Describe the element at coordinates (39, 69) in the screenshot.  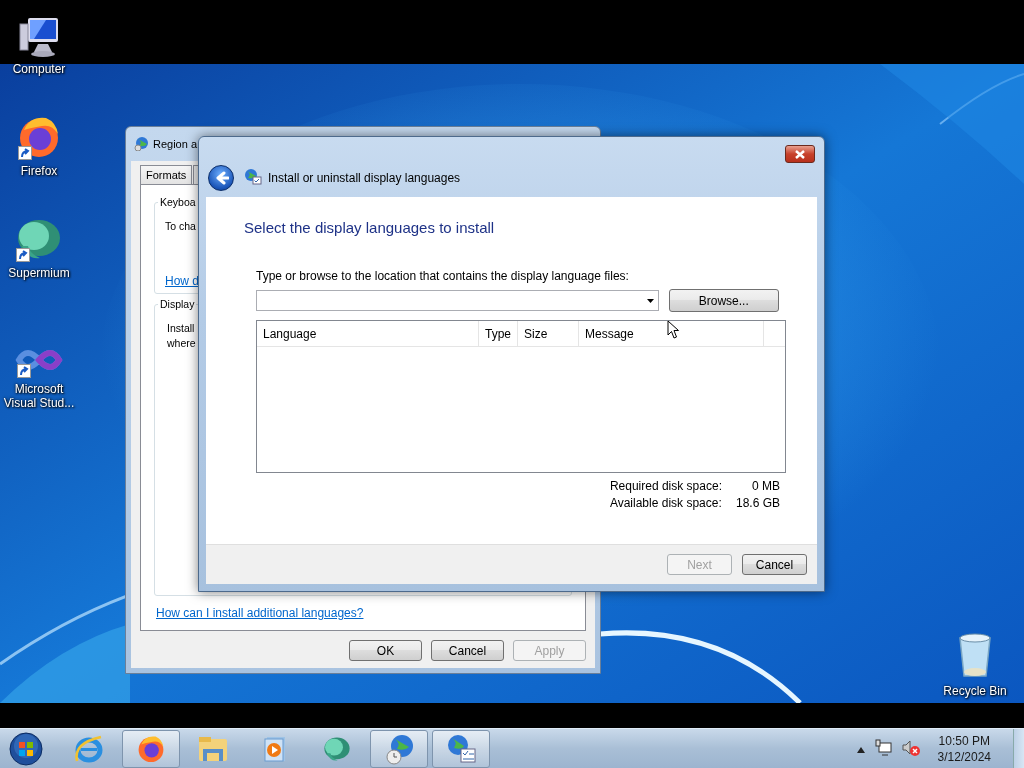
I see `desktop-icon-label: Computer` at that location.